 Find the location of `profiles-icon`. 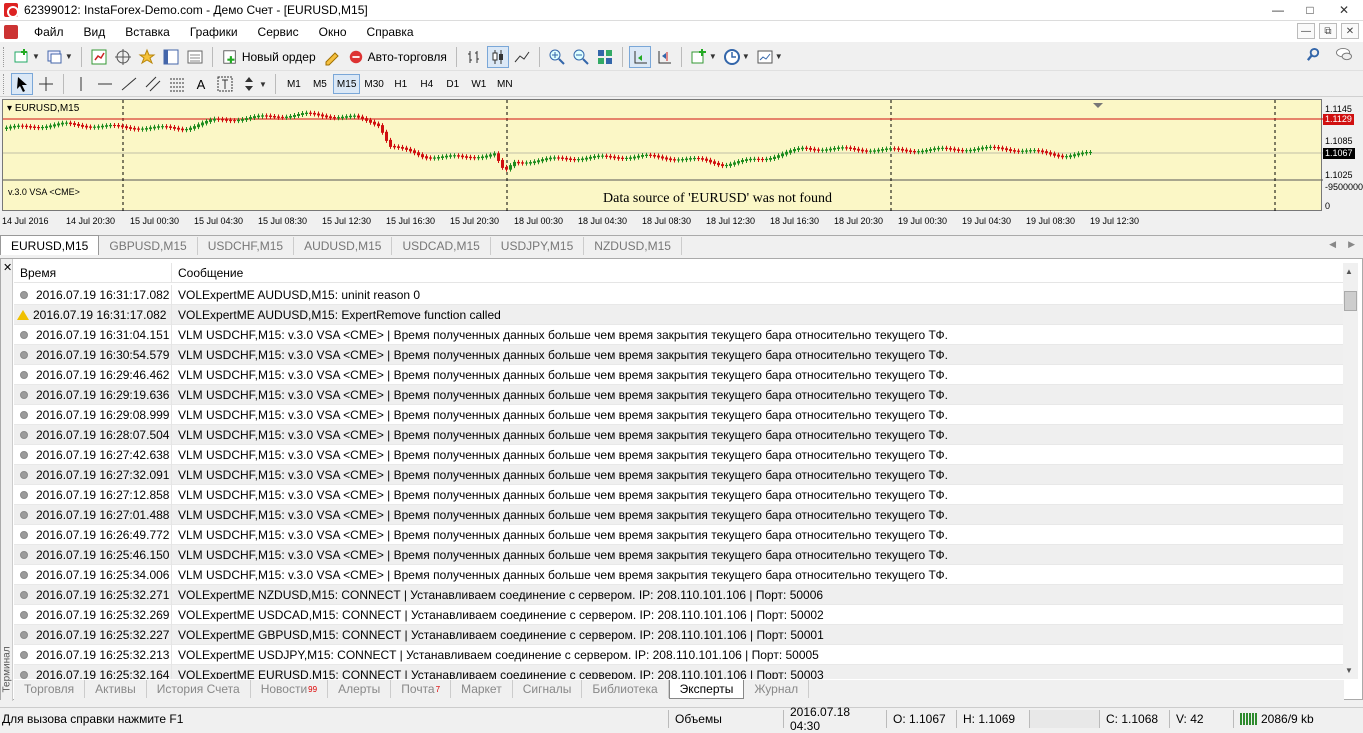

profiles-icon is located at coordinates (55, 57).